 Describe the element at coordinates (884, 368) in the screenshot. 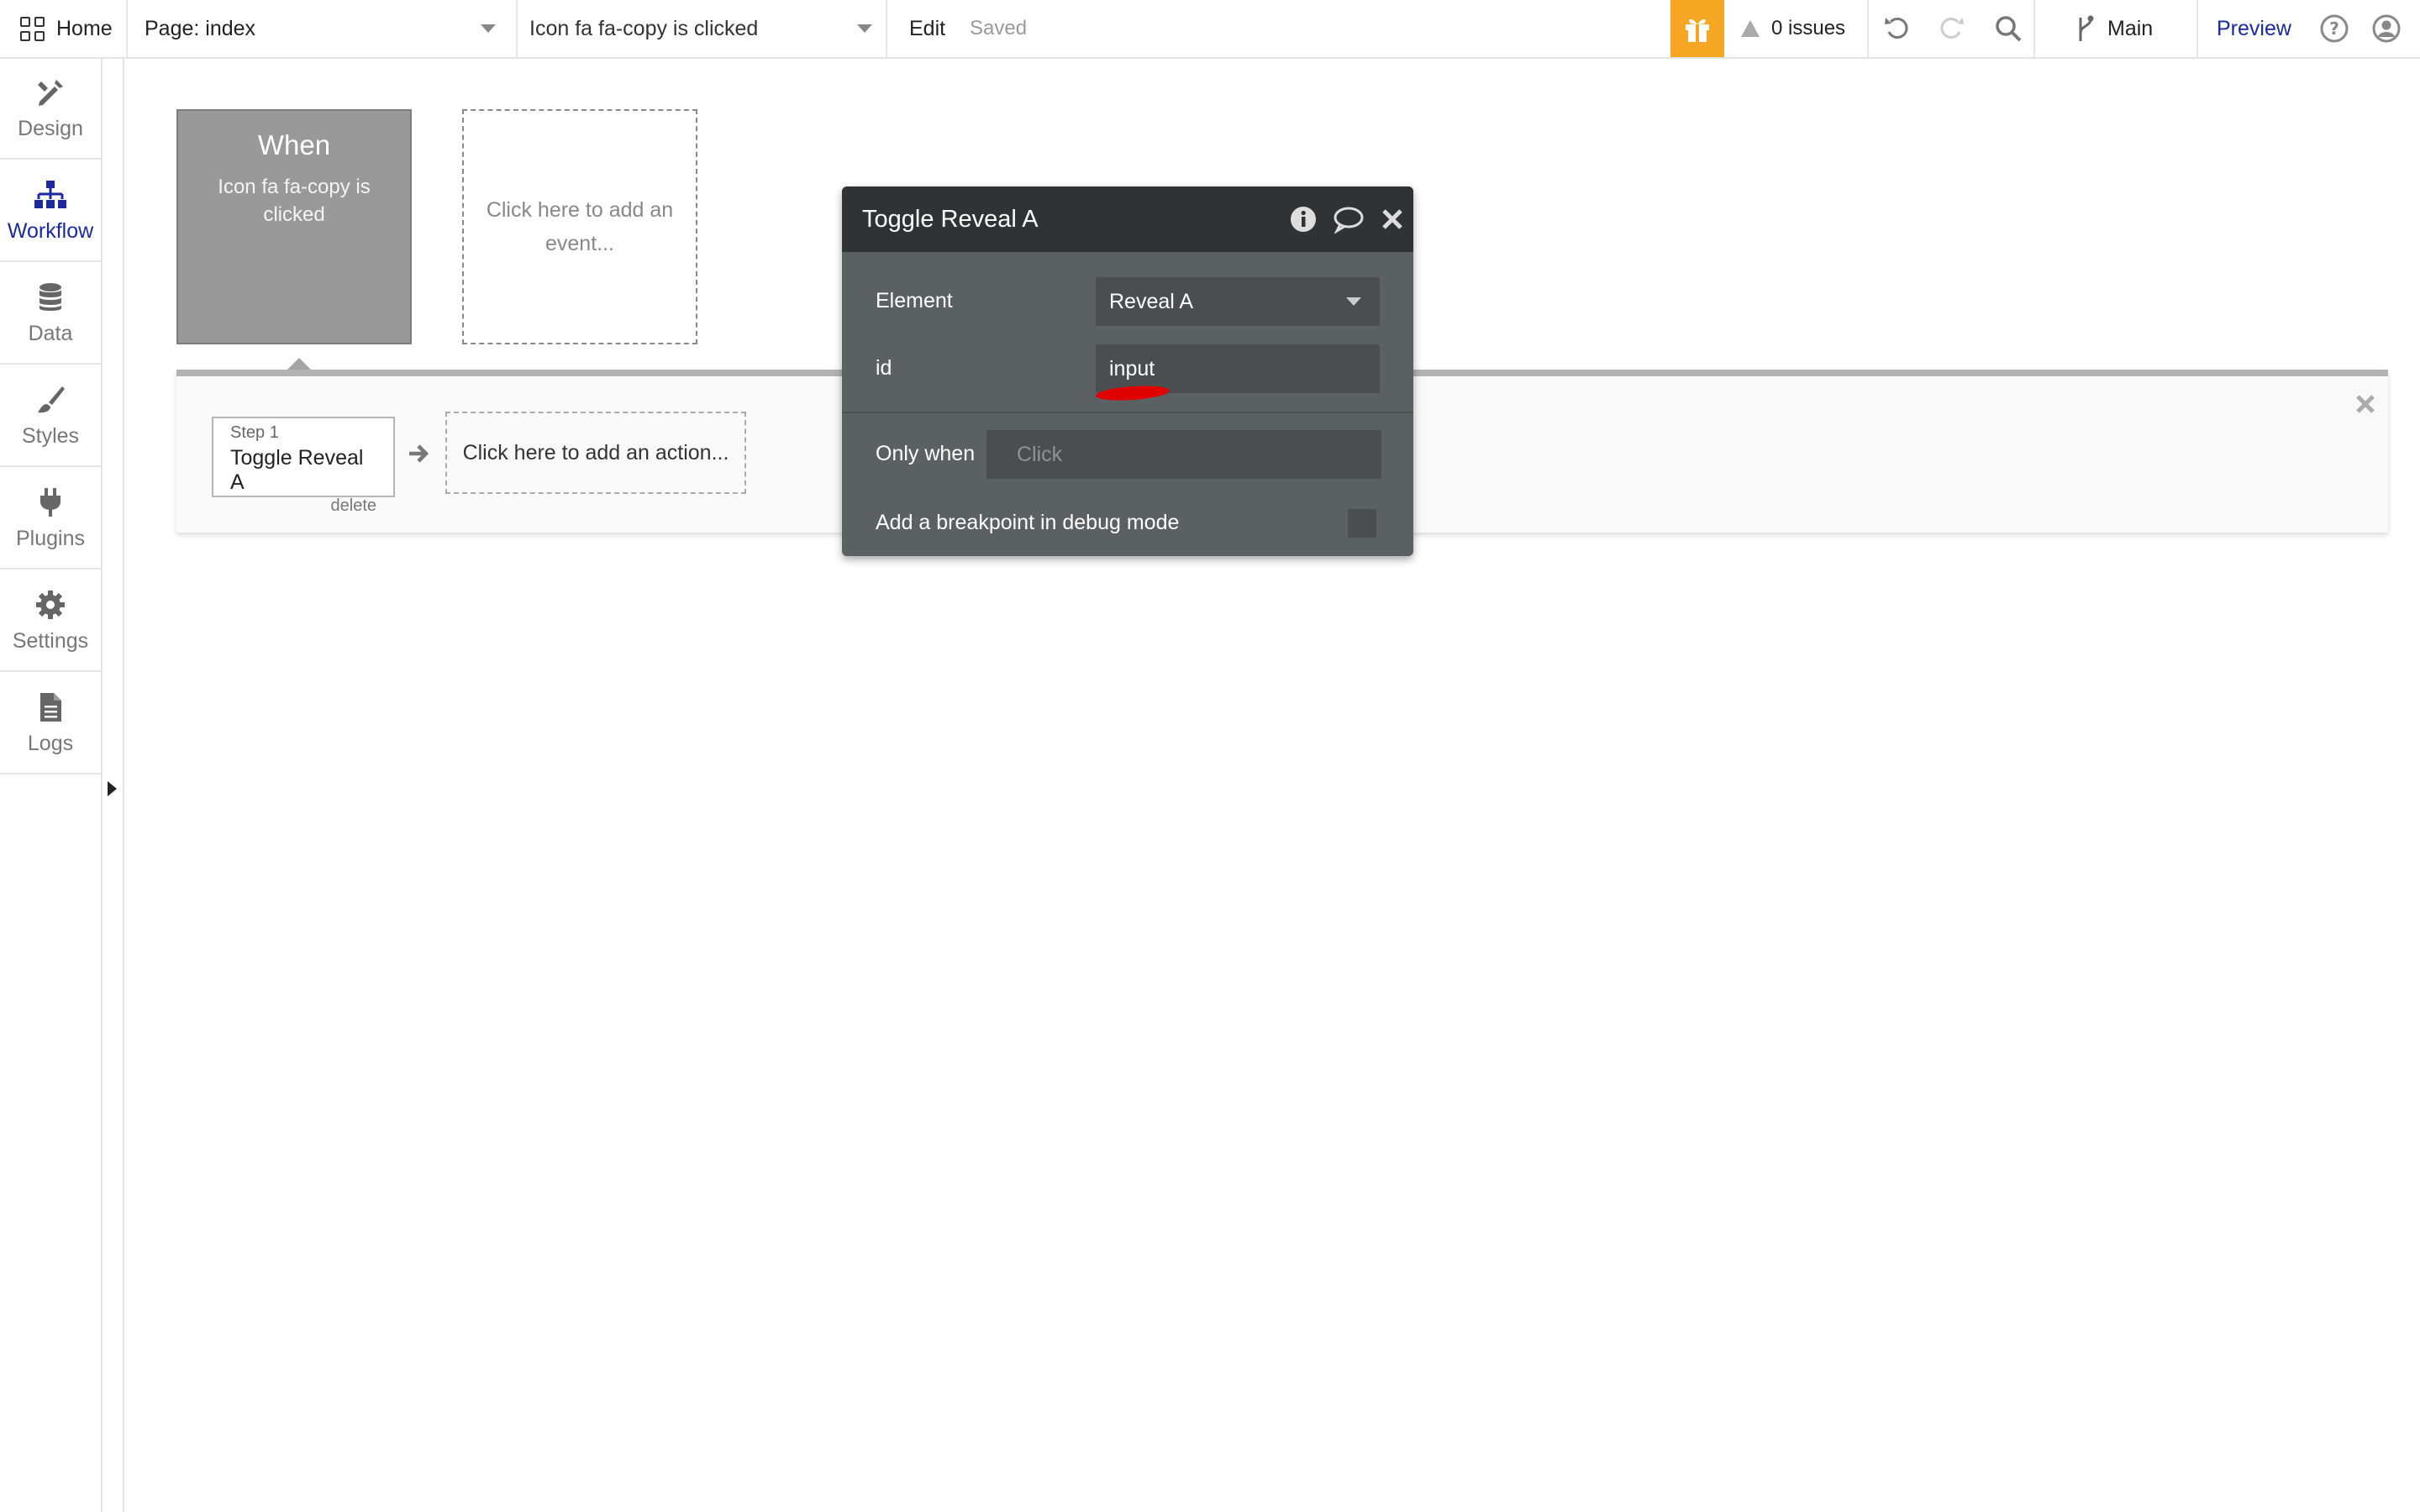

I see `id-field-label: id` at that location.